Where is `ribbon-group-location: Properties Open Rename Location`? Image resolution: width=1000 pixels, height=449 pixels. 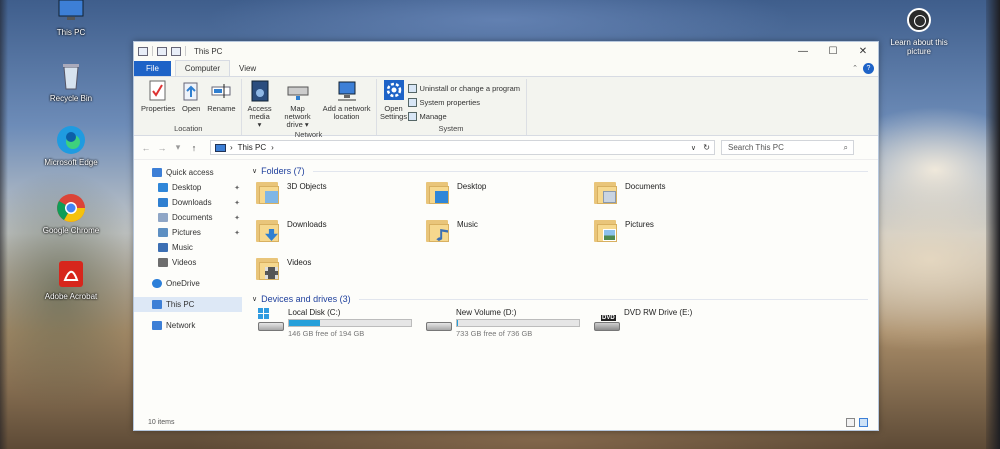
ribbon-group-location: Properties Open Rename Location is located at coordinates (189, 107).